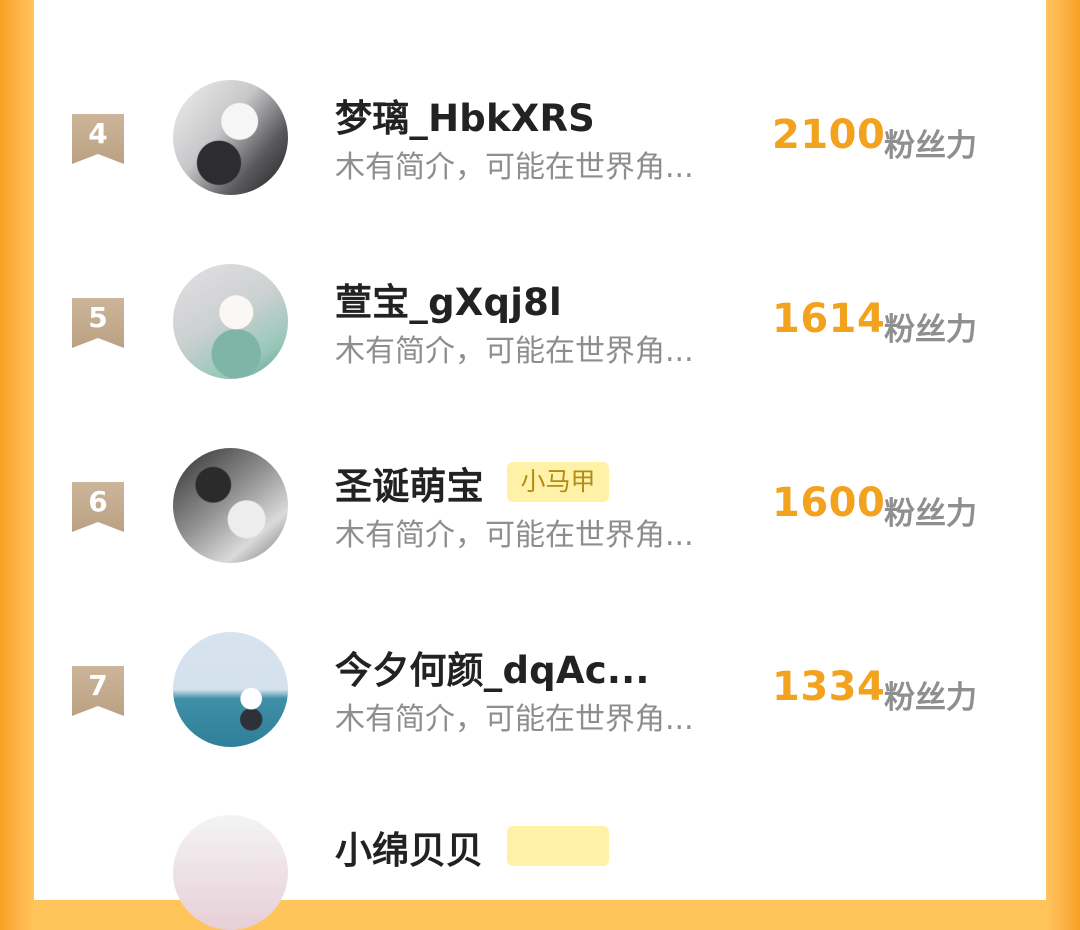  I want to click on rank-badge: 6, so click(98, 507).